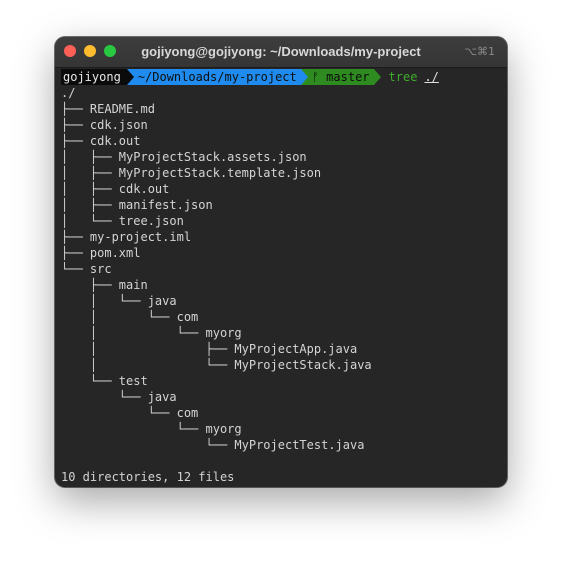  What do you see at coordinates (104, 381) in the screenshot?
I see `tree-line: └── test` at bounding box center [104, 381].